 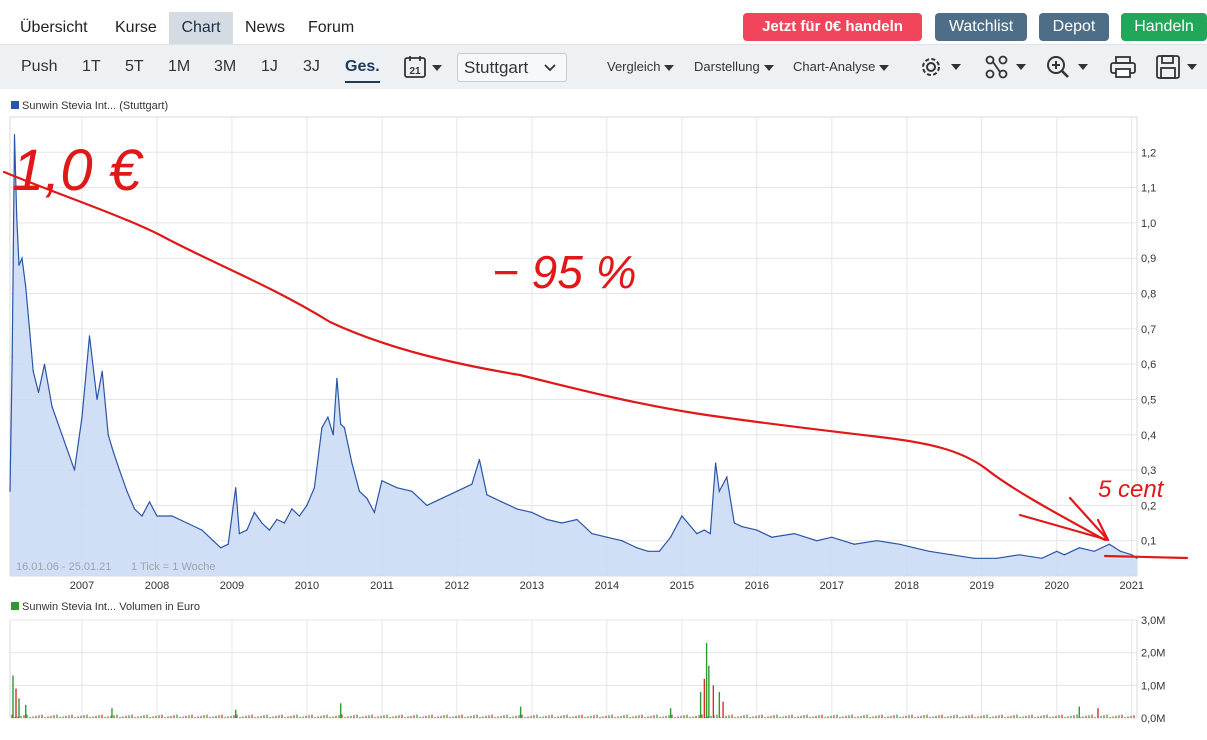 What do you see at coordinates (564, 272) in the screenshot?
I see `annotation-drop-percent: − 95 %` at bounding box center [564, 272].